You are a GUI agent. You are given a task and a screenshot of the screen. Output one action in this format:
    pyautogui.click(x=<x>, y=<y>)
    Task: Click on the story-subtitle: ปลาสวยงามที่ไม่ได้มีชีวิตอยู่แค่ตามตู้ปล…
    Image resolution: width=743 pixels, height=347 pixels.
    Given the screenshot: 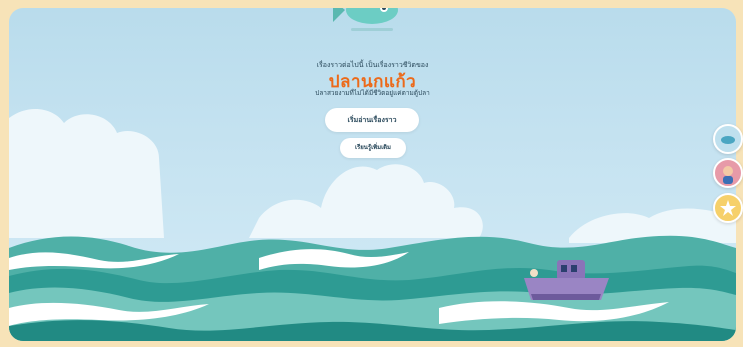 What is the action you would take?
    pyautogui.click(x=372, y=93)
    